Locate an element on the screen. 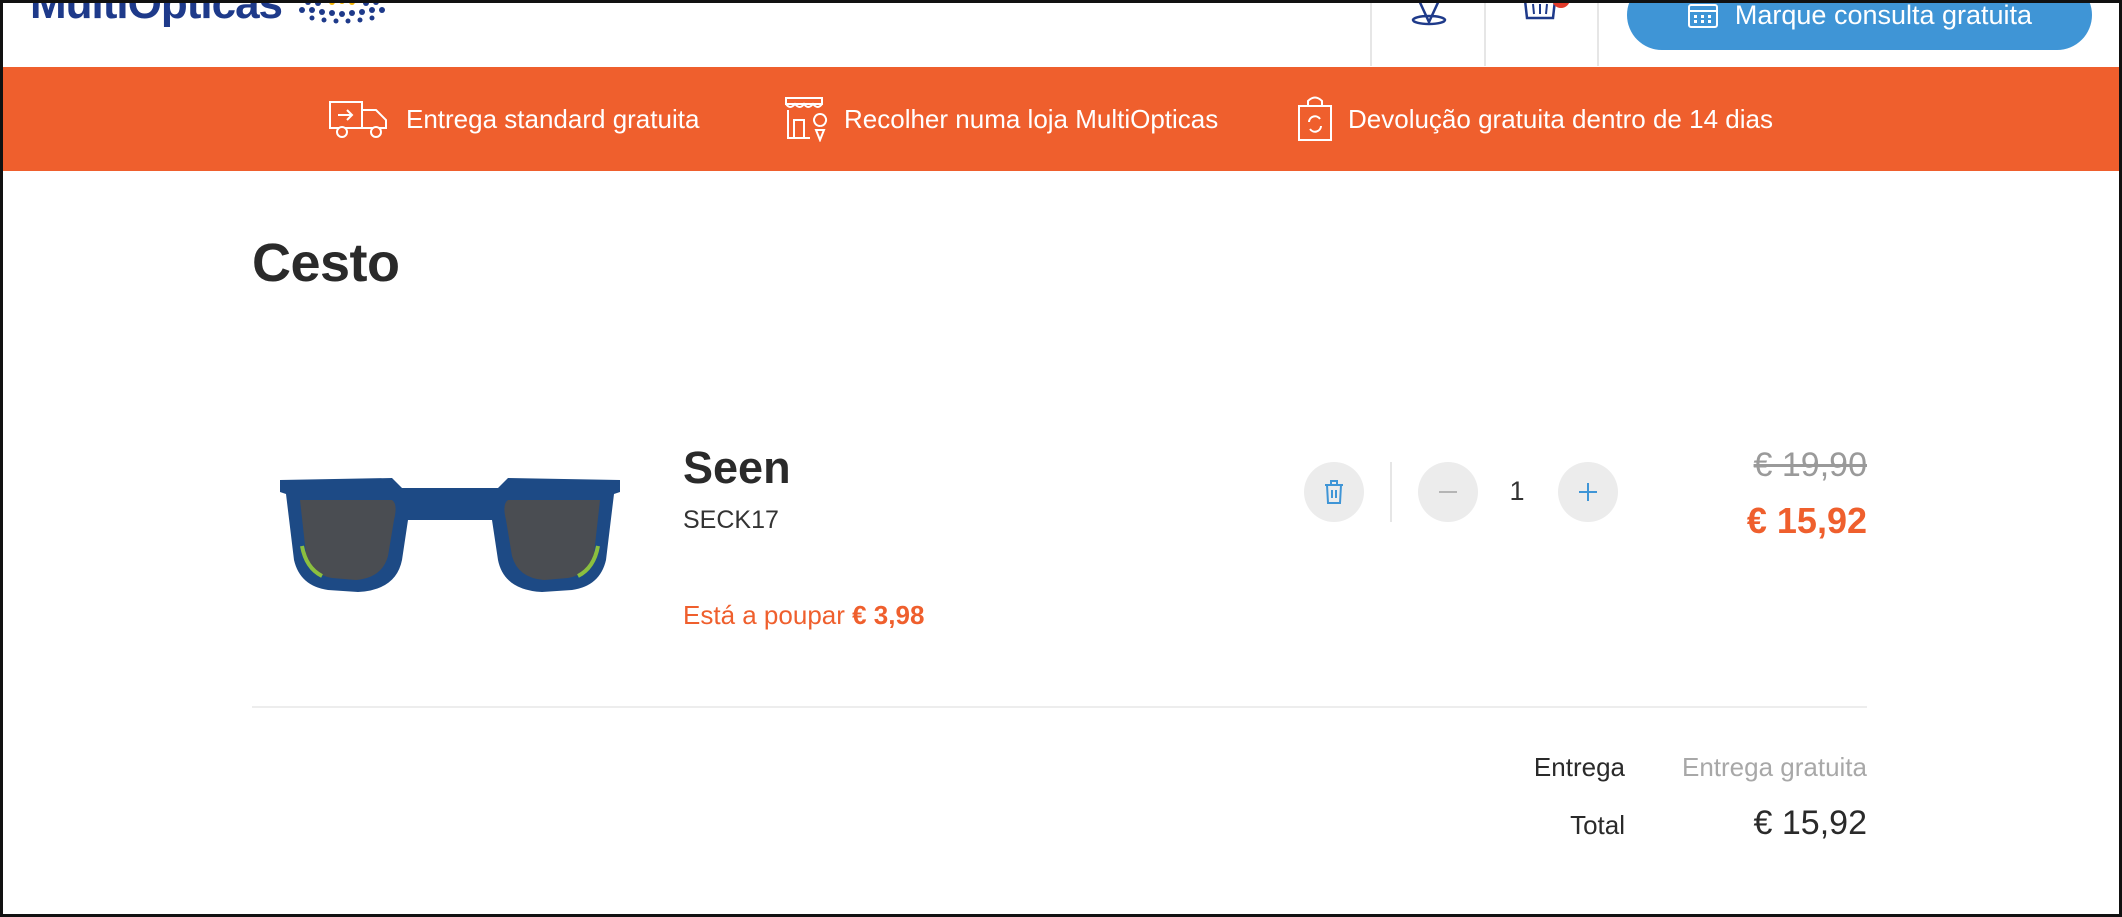 This screenshot has height=917, width=2122. product-sku: SECK17 is located at coordinates (731, 520).